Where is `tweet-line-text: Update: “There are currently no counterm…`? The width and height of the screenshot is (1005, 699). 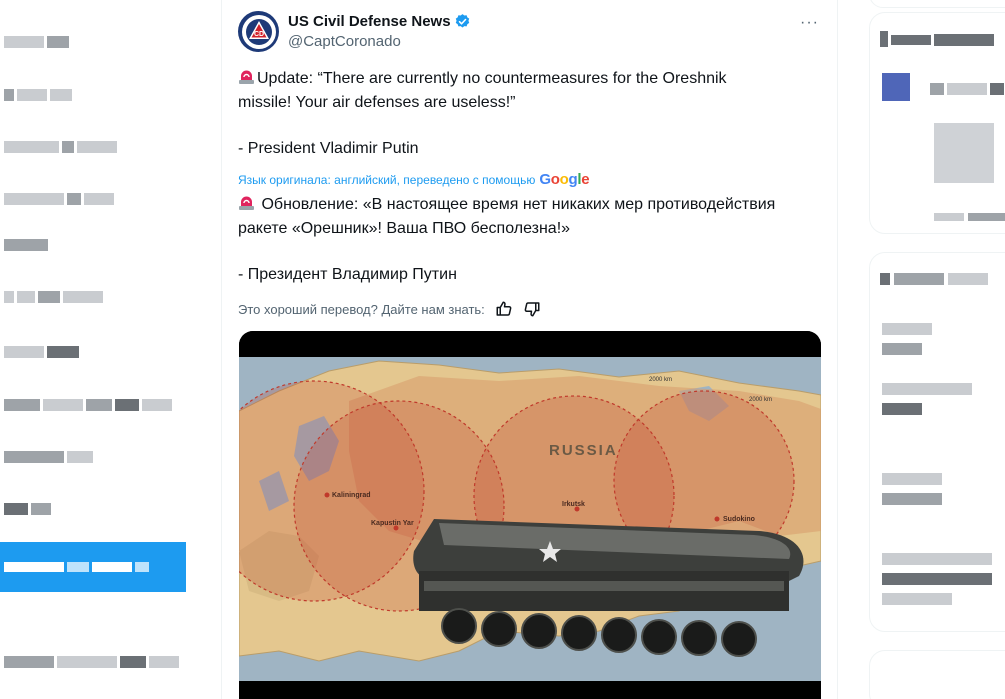
tweet-line-text: Update: “There are currently no counterm… is located at coordinates (492, 78).